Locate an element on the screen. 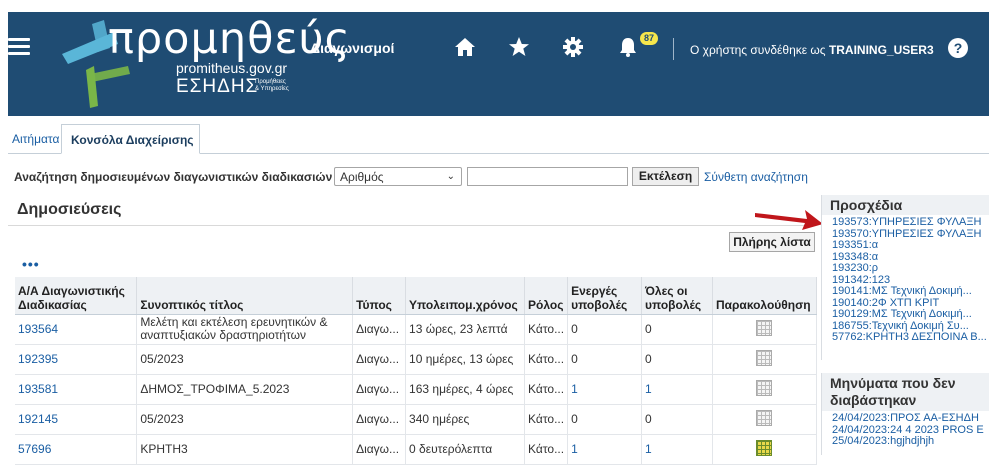 Image resolution: width=989 pixels, height=465 pixels. bell-icon is located at coordinates (628, 47).